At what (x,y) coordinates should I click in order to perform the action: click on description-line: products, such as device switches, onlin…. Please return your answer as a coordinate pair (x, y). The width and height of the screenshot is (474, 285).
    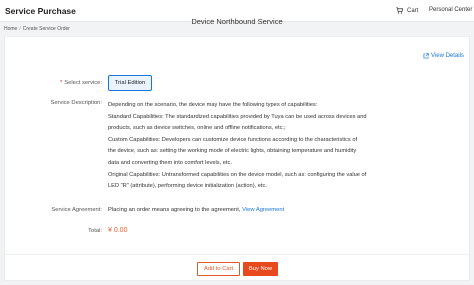
    Looking at the image, I should click on (197, 128).